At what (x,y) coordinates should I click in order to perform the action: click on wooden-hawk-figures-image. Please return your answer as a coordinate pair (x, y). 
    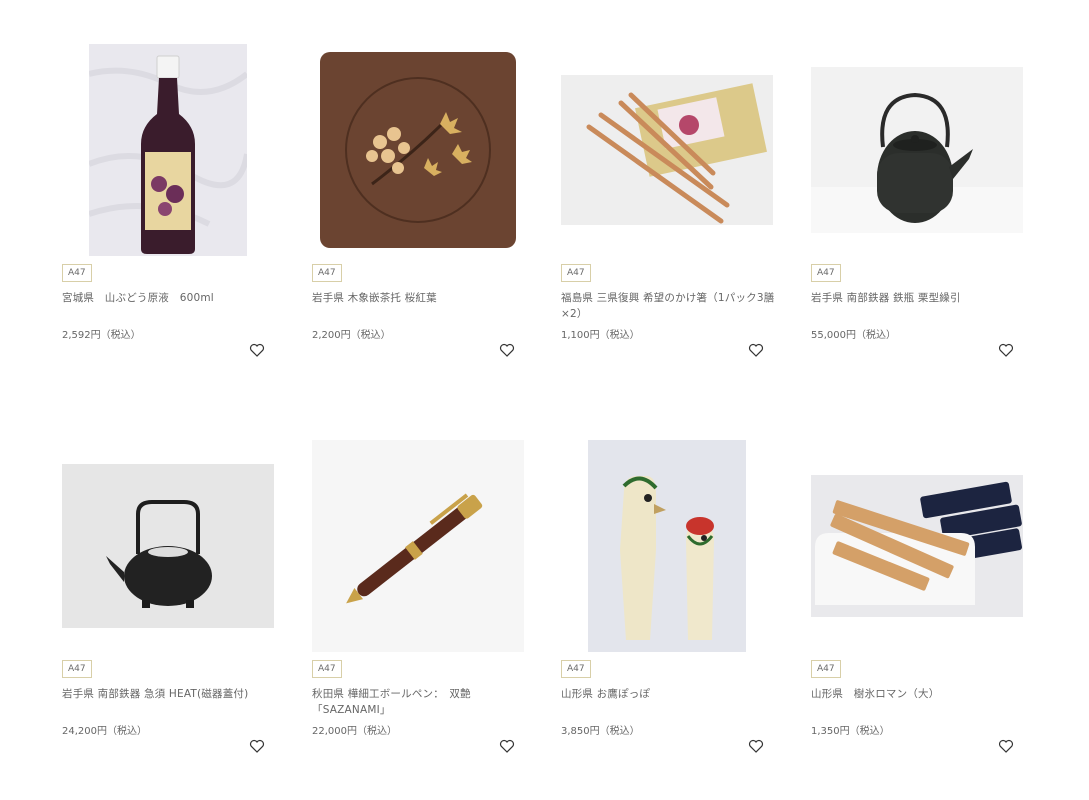
    Looking at the image, I should click on (667, 546).